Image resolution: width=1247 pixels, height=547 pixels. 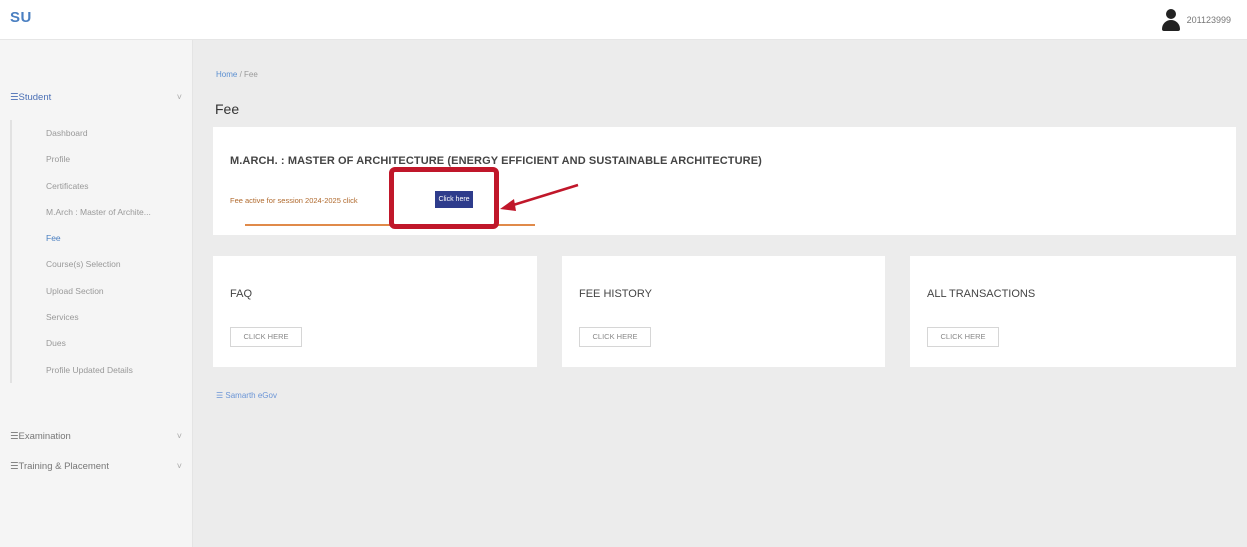 I want to click on all-transactions-click-here-button: CLICK HERE, so click(x=963, y=337).